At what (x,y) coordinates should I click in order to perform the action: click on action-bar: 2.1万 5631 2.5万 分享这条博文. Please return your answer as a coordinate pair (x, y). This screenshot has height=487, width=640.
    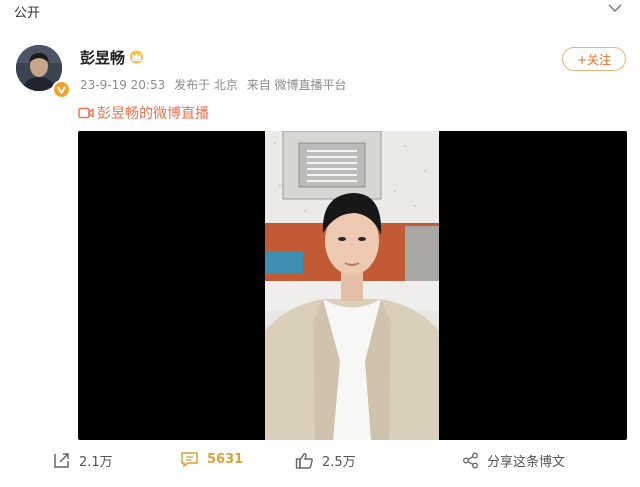
    Looking at the image, I should click on (320, 463).